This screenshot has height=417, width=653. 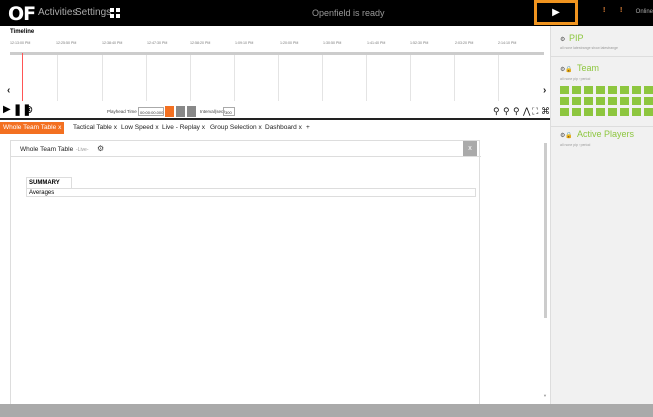 What do you see at coordinates (229, 111) in the screenshot?
I see `interval-input: 300` at bounding box center [229, 111].